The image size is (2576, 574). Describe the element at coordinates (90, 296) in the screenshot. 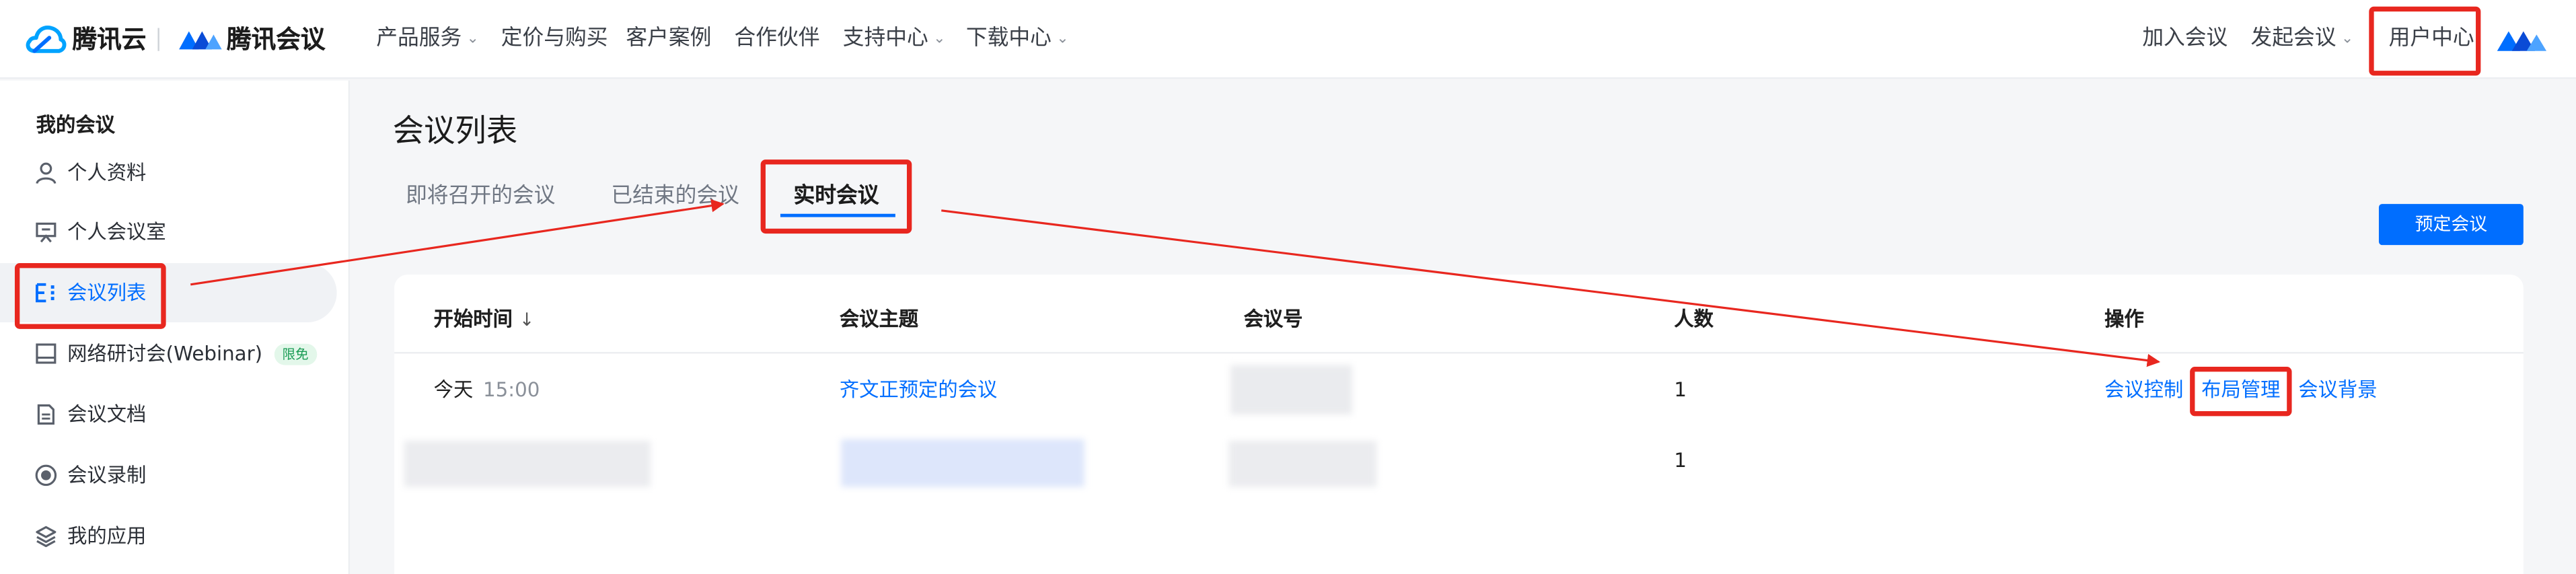

I see `annotation-box-meeting-list` at that location.